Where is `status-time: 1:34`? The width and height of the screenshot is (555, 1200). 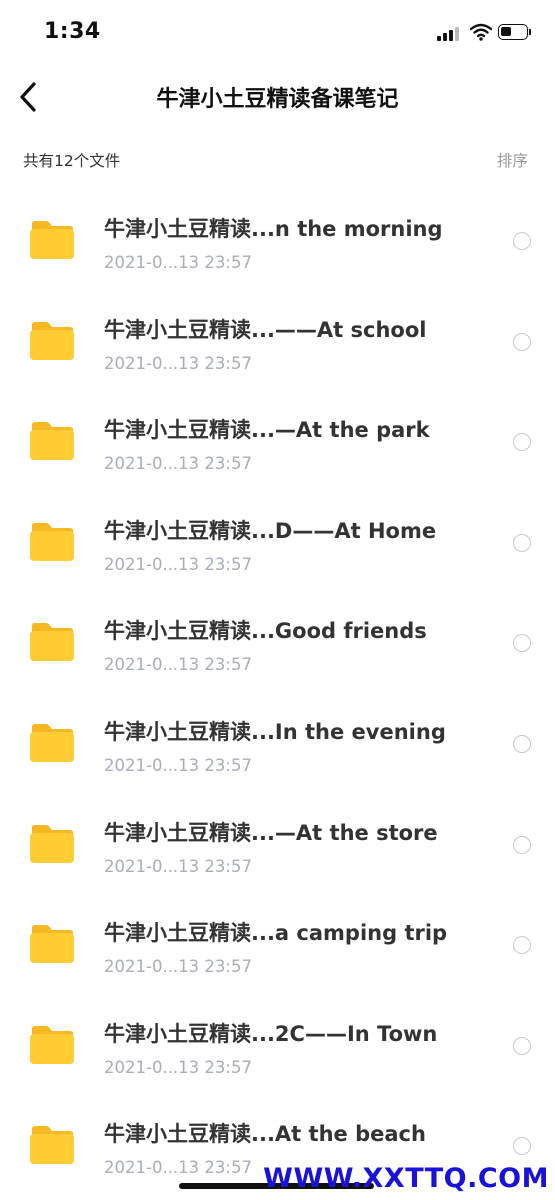 status-time: 1:34 is located at coordinates (72, 31).